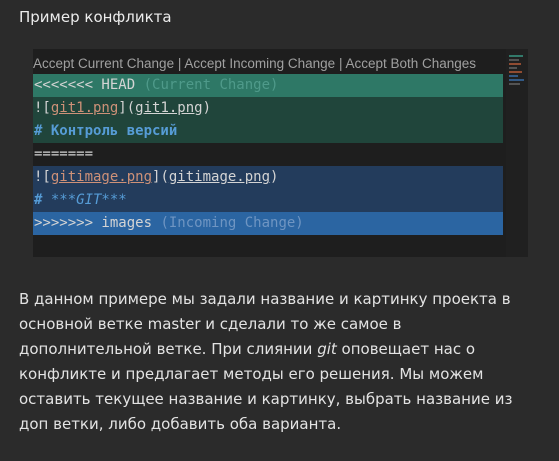 The image size is (559, 461). What do you see at coordinates (88, 200) in the screenshot?
I see `md-heading-italic: ***GIT***` at bounding box center [88, 200].